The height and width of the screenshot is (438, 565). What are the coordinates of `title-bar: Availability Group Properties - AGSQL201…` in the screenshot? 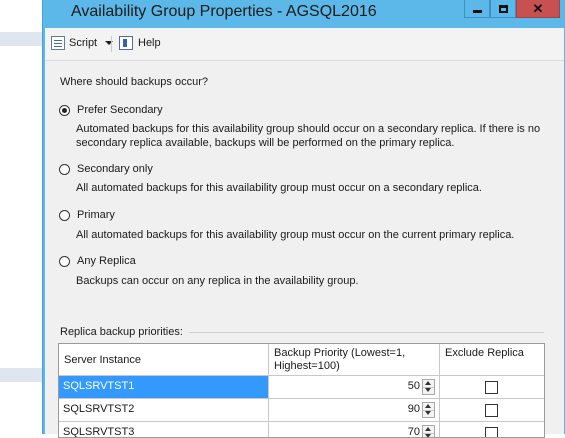 It's located at (304, 14).